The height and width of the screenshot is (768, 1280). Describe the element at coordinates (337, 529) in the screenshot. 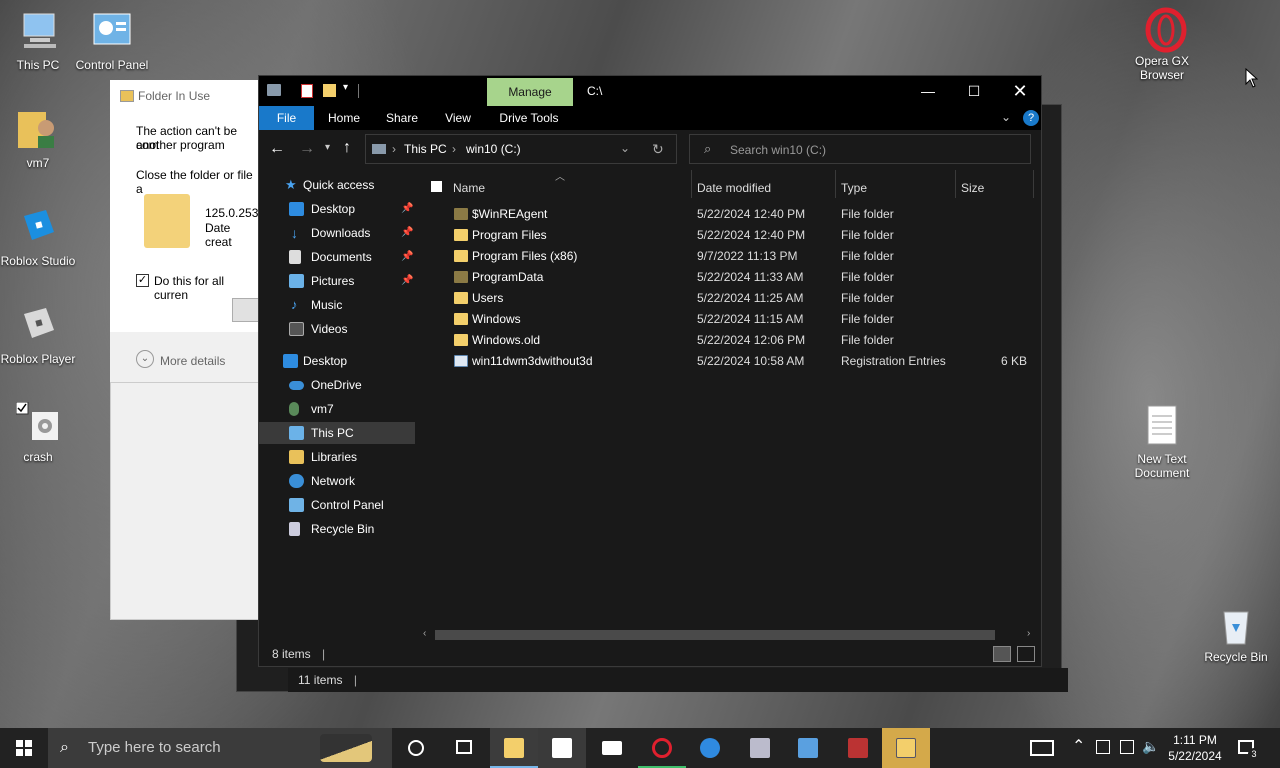

I see `nav-item-recycle-bin: Recycle Bin` at that location.